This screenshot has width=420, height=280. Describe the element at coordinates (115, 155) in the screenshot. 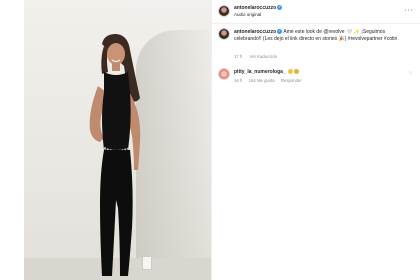

I see `woman-figure` at that location.